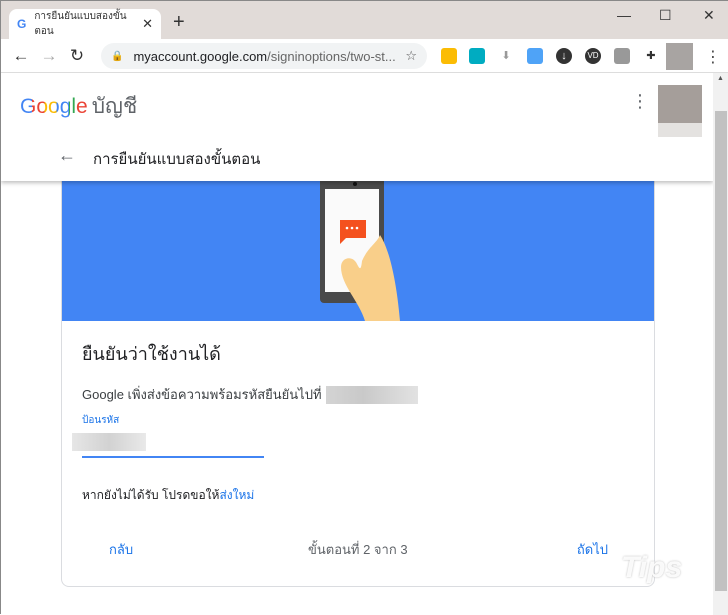 This screenshot has width=728, height=615. Describe the element at coordinates (54, 106) in the screenshot. I see `google-logo: Google` at that location.